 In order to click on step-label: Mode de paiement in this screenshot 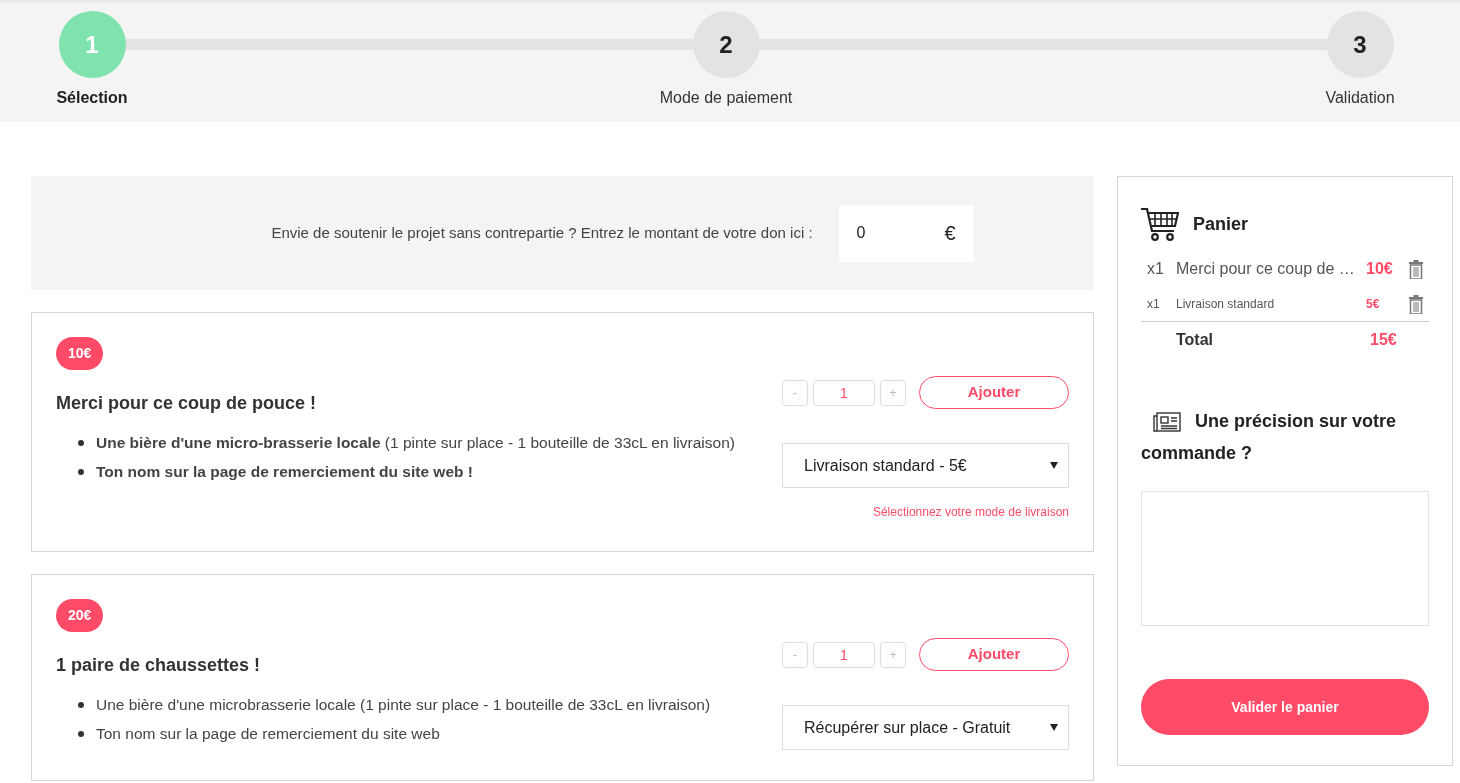, I will do `click(726, 98)`.